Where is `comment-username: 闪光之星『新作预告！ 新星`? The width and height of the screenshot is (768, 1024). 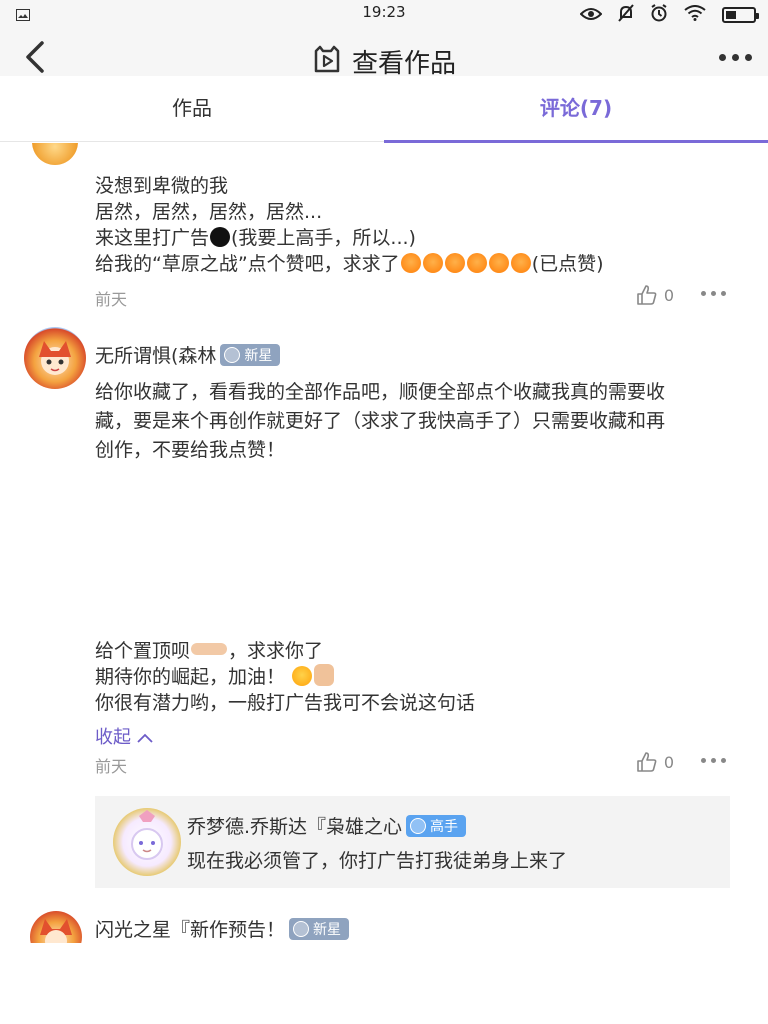 comment-username: 闪光之星『新作预告！ 新星 is located at coordinates (222, 928).